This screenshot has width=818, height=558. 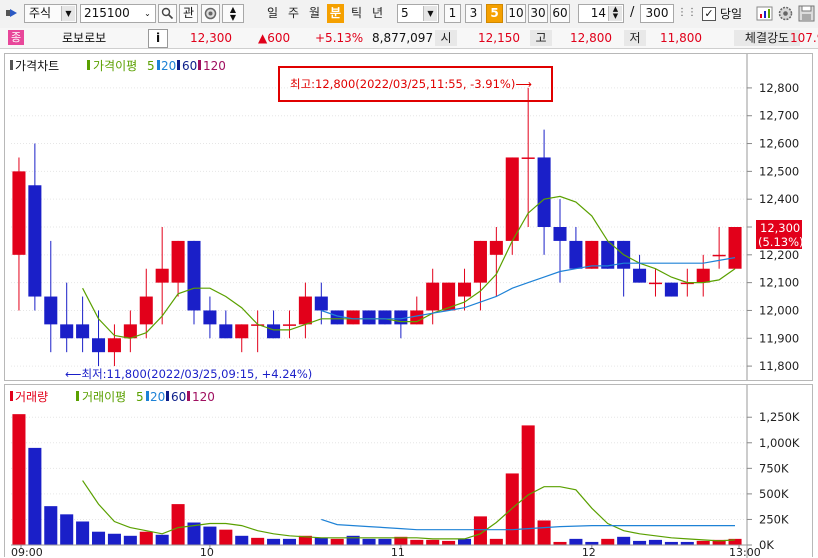 I want to click on period-year-label: 년, so click(x=377, y=13).